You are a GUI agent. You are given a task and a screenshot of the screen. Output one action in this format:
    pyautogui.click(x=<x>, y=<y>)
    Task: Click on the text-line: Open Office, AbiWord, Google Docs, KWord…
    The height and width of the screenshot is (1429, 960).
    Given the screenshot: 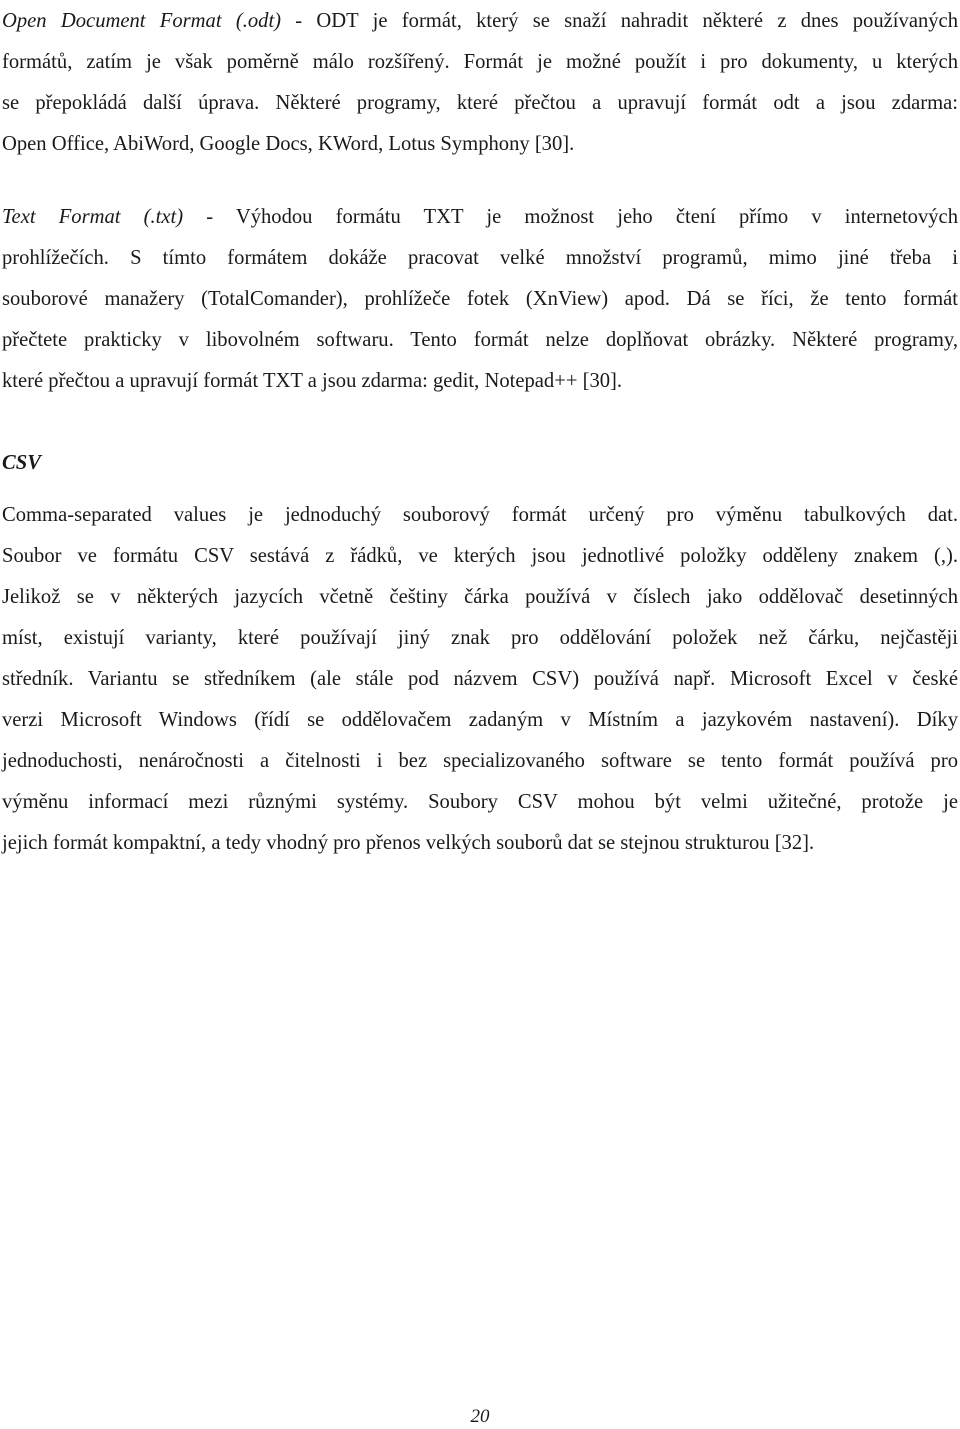 What is the action you would take?
    pyautogui.click(x=288, y=144)
    